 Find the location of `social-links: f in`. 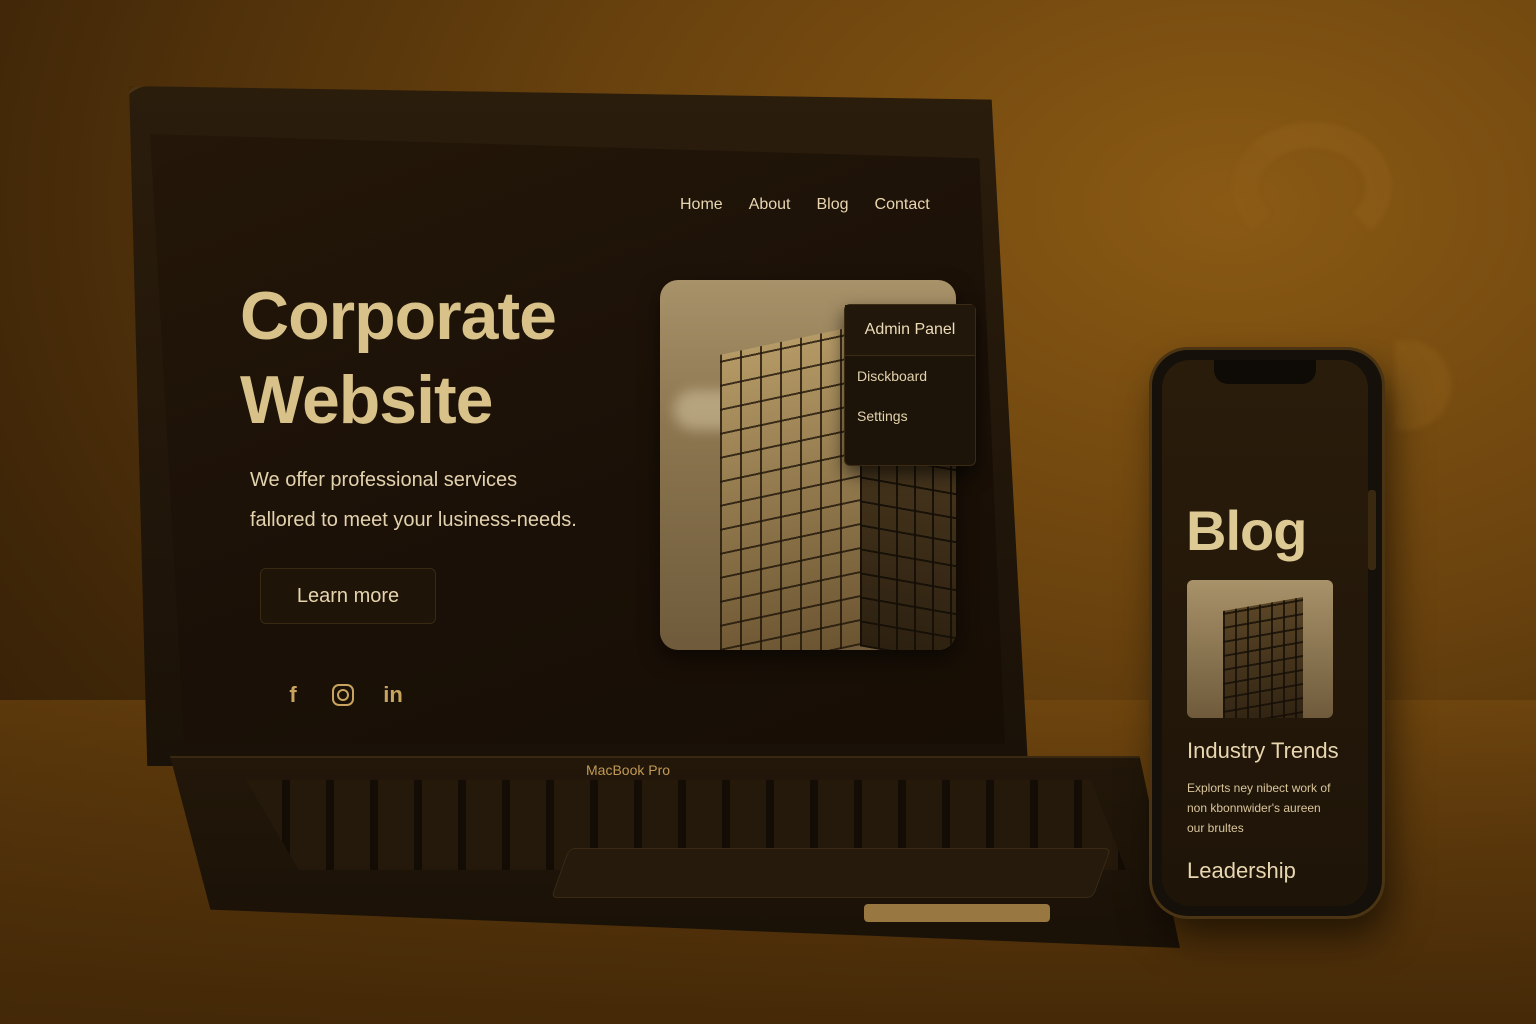

social-links: f in is located at coordinates (343, 695).